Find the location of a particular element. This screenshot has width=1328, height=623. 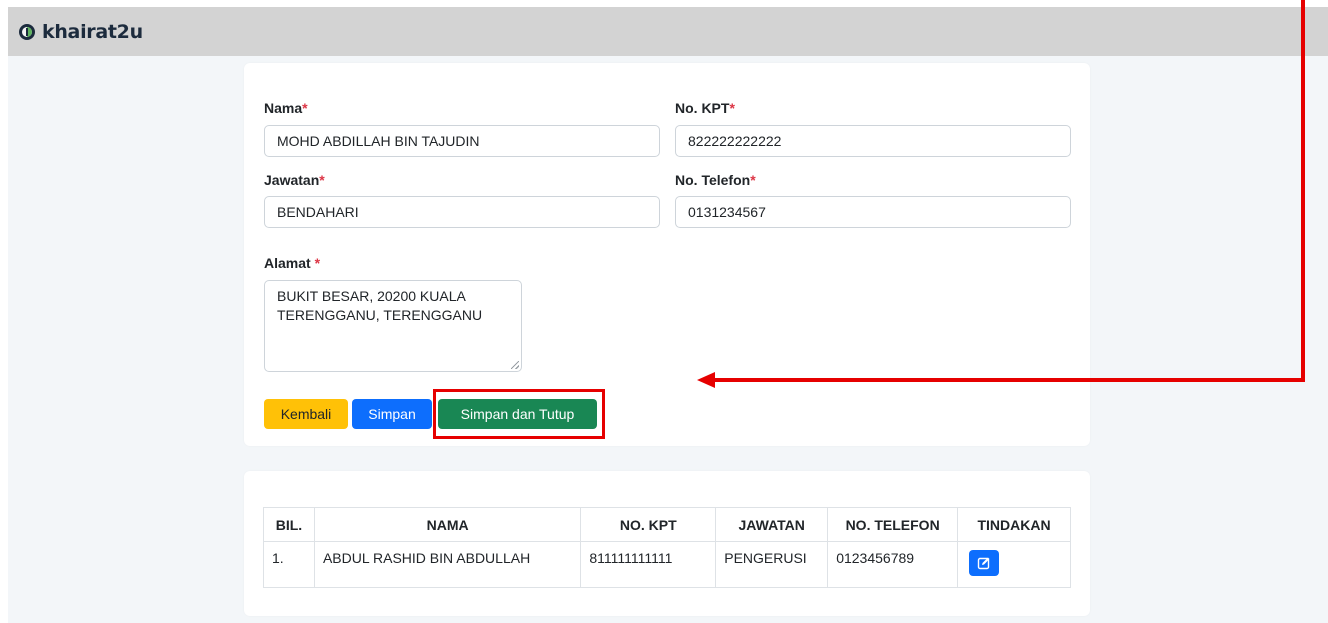

simpan-button: Simpan is located at coordinates (392, 414).